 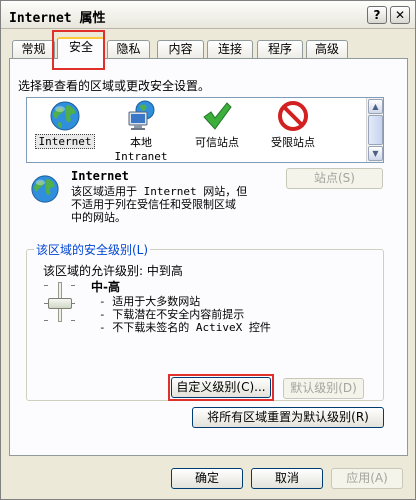 I want to click on zone-restricted-sites-label: 受限站点, so click(x=293, y=142).